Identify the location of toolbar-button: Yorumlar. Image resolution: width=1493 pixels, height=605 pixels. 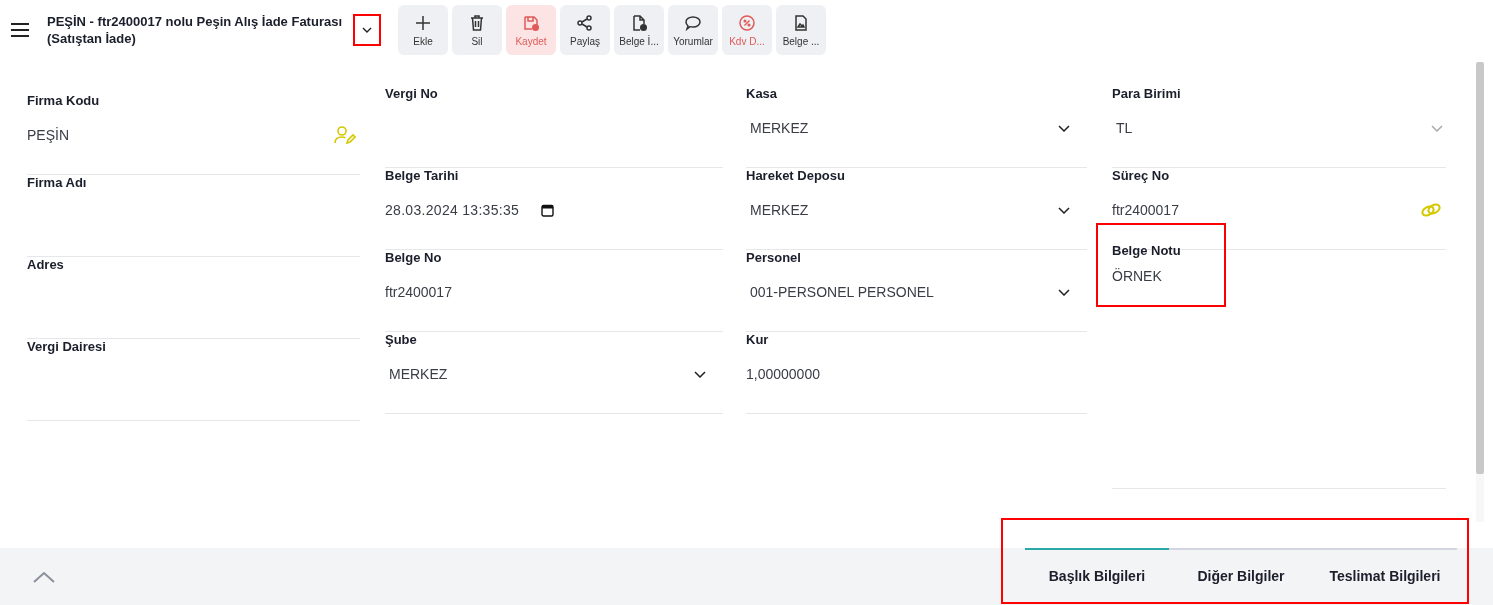
(693, 30).